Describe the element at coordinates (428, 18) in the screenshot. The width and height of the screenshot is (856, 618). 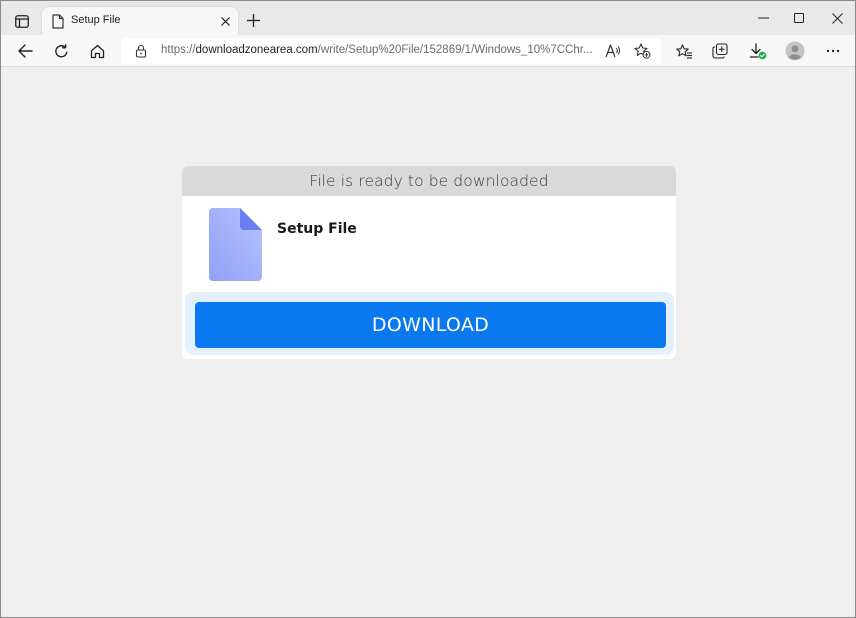
I see `tab-strip: Setup File` at that location.